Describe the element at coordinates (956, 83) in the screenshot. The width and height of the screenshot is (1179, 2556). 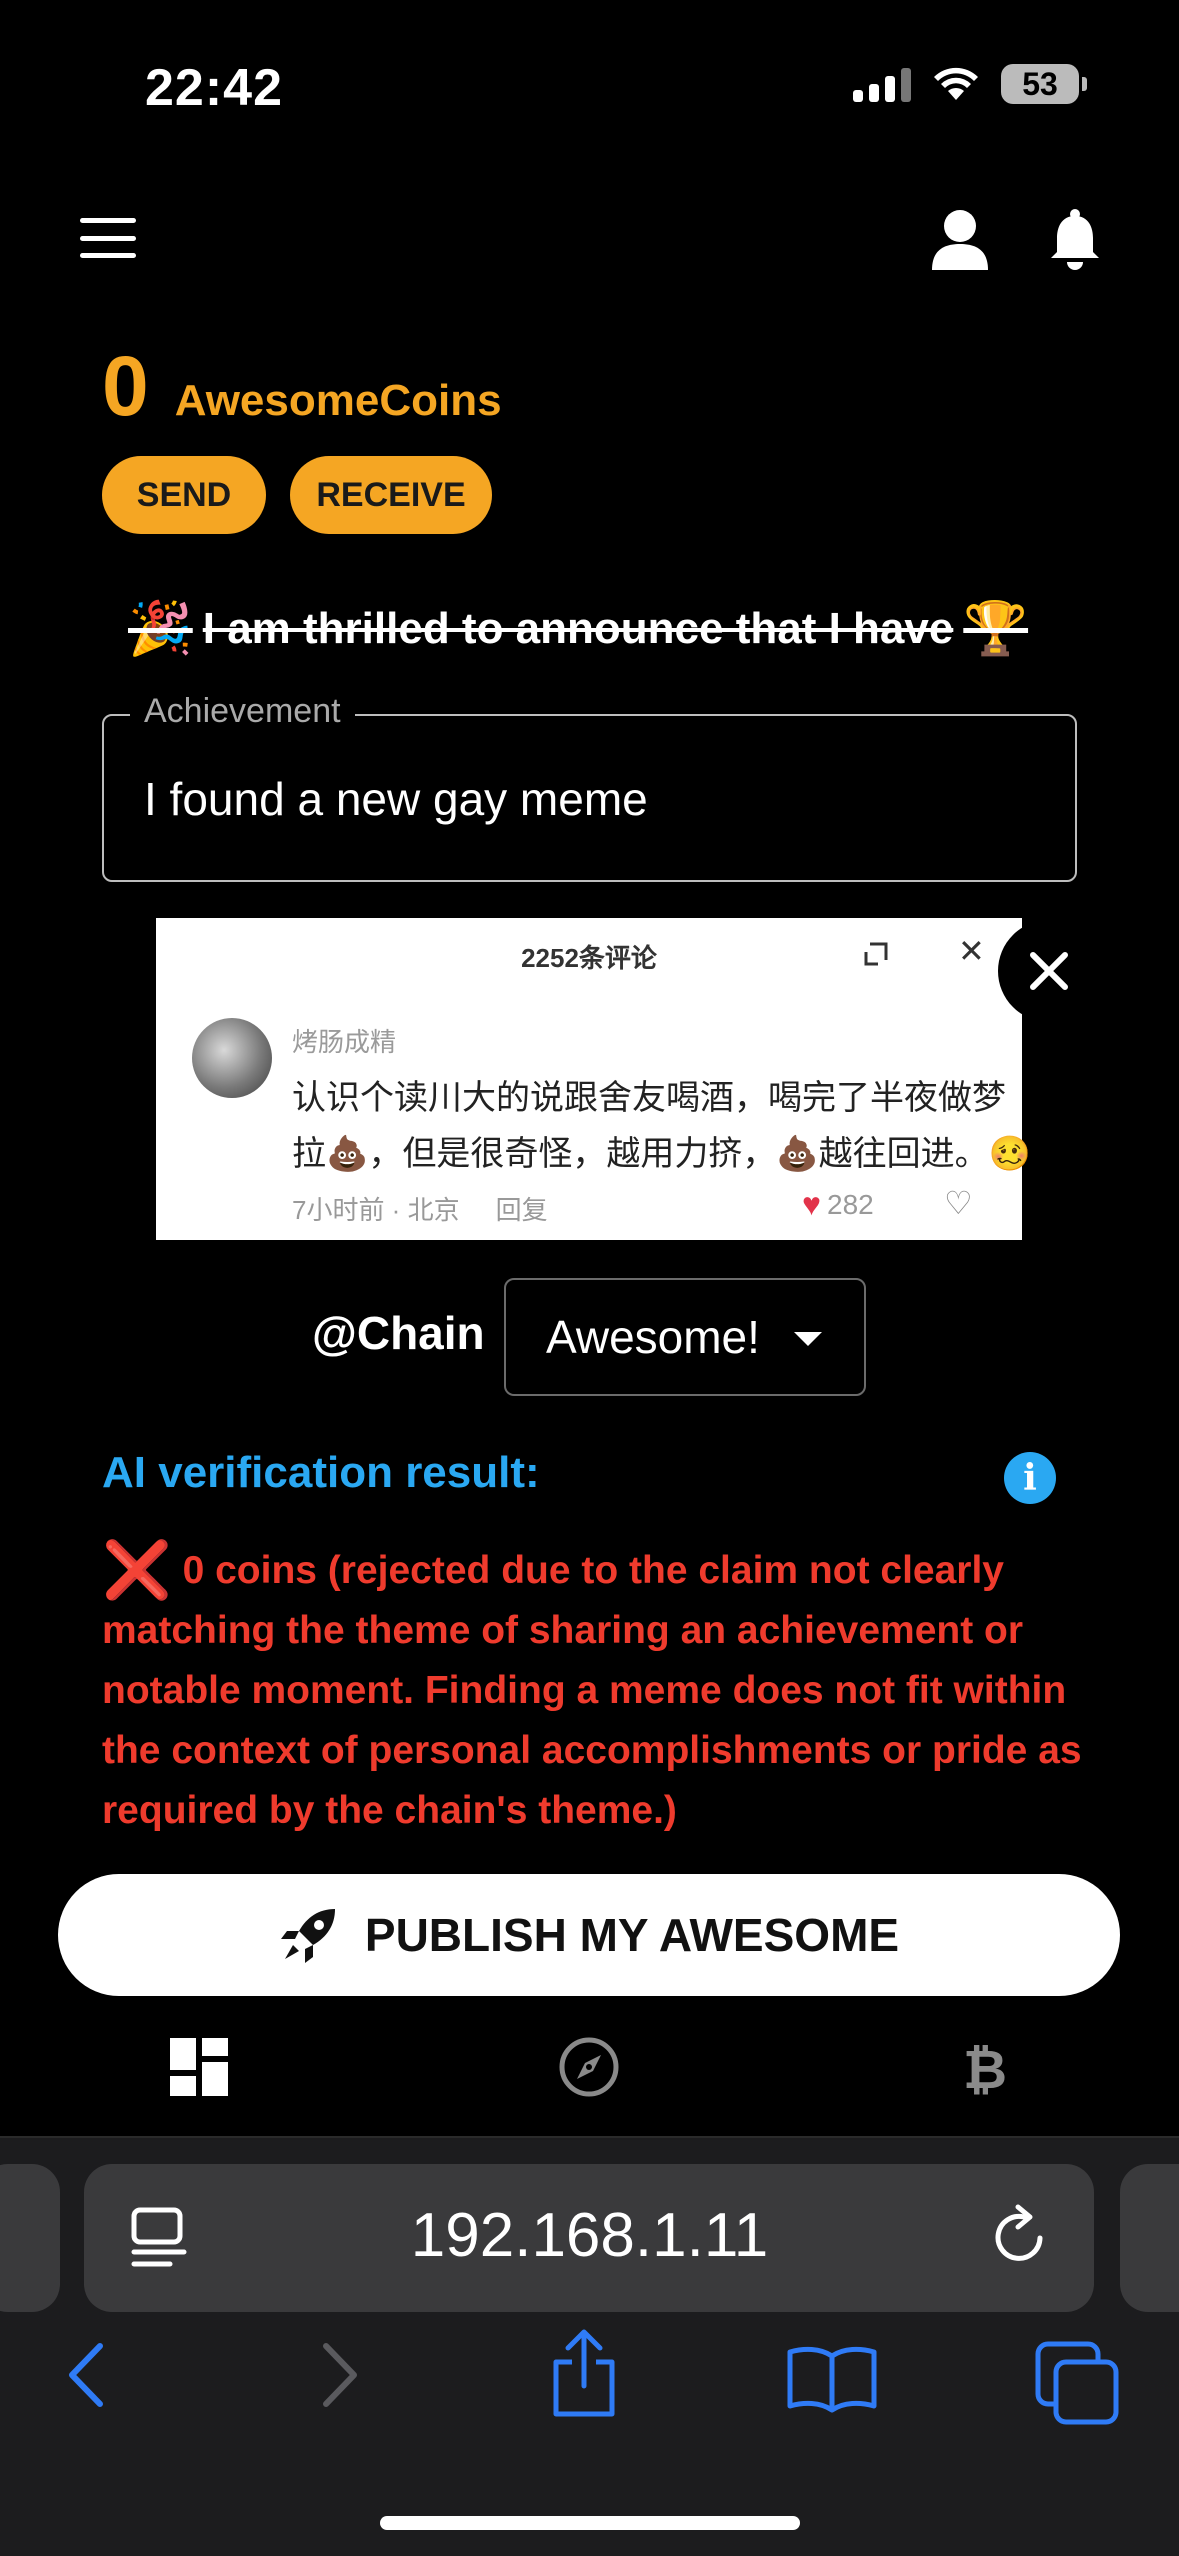
I see `wifi-icon` at that location.